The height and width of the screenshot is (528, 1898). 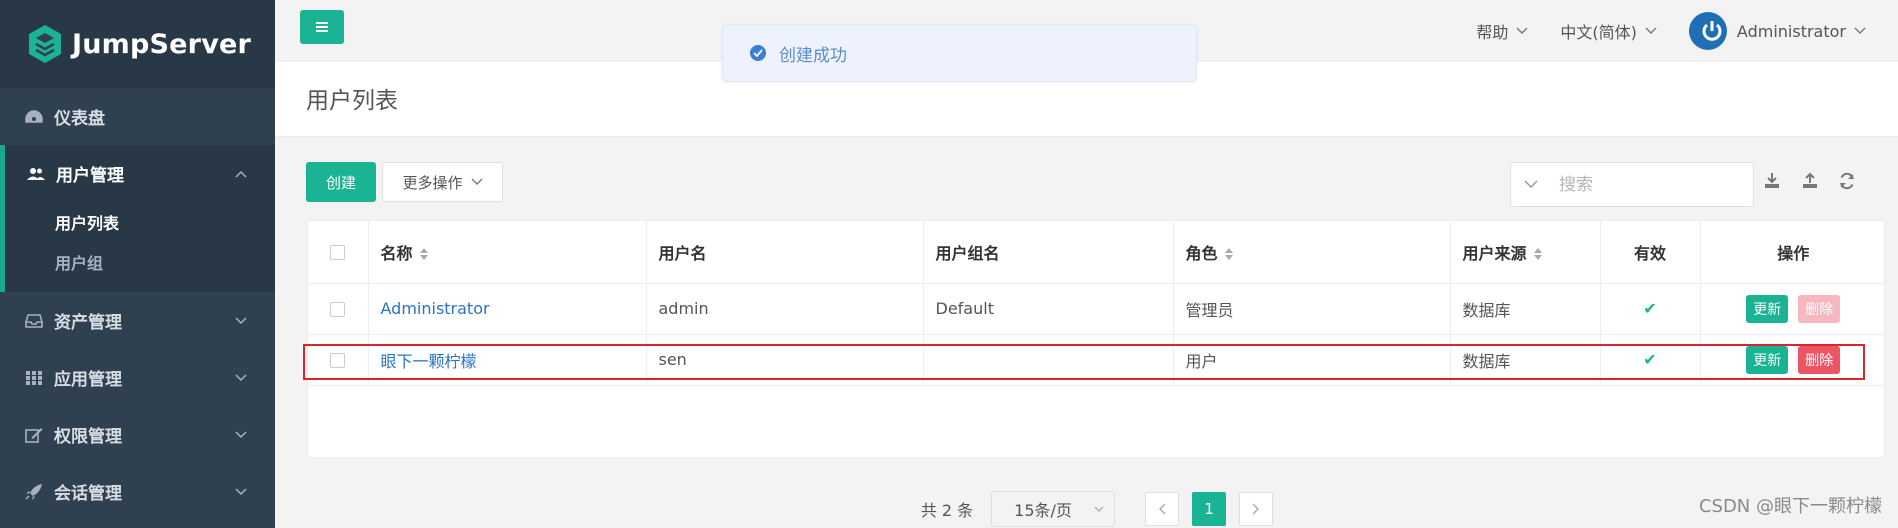 I want to click on table-header-row: 名称 用户名 用户组名 角色 用户来源 有效 操作, so click(x=1097, y=252).